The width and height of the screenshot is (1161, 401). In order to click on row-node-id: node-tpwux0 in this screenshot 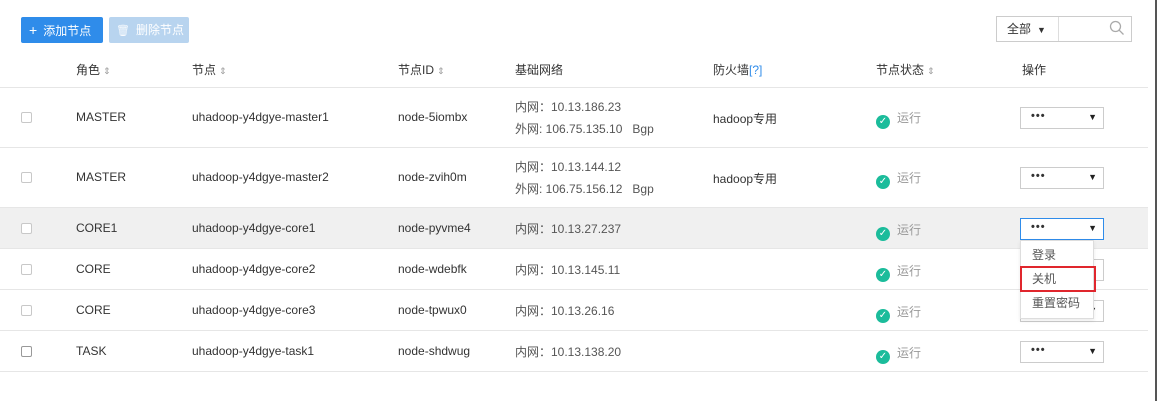, I will do `click(432, 310)`.